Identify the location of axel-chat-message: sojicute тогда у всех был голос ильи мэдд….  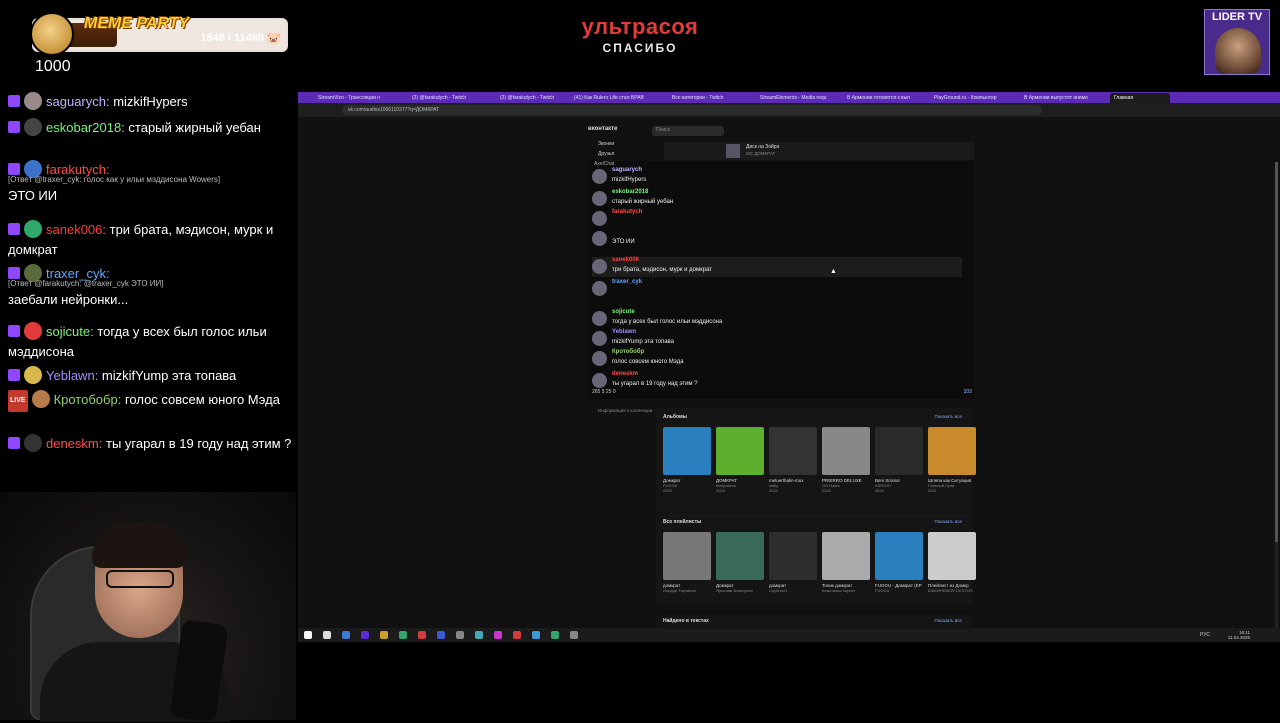
(777, 319).